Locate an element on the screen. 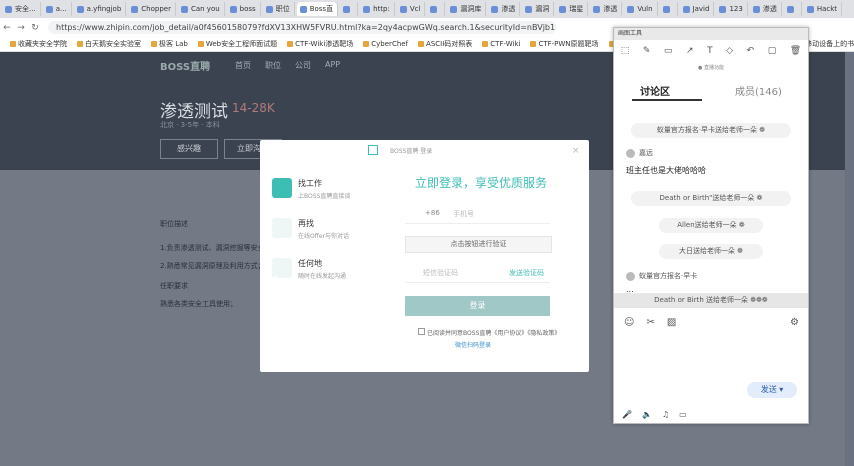 Image resolution: width=854 pixels, height=466 pixels. tab-label: Vuln is located at coordinates (644, 9).